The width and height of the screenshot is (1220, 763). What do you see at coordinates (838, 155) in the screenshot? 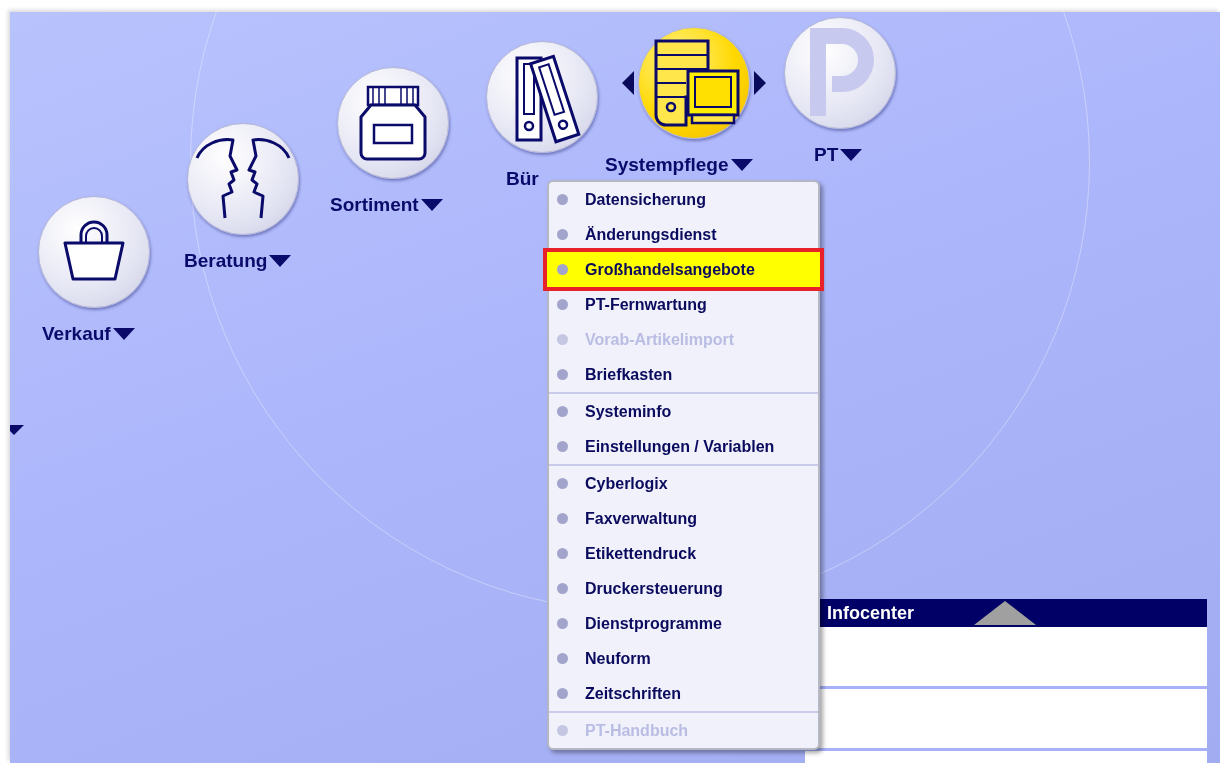
I see `nav-label: PT` at bounding box center [838, 155].